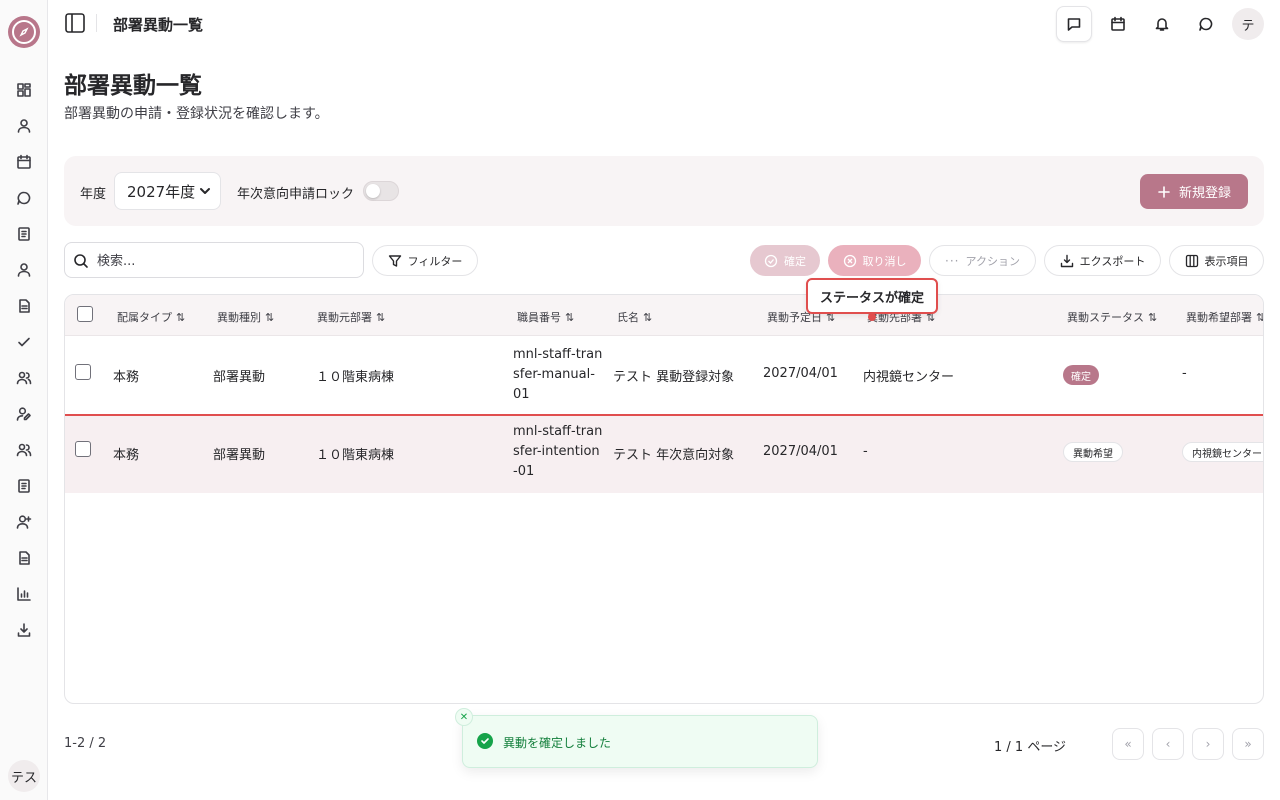 Image resolution: width=1280 pixels, height=800 pixels. Describe the element at coordinates (133, 86) in the screenshot. I see `page-title: 部署異動一覧` at that location.